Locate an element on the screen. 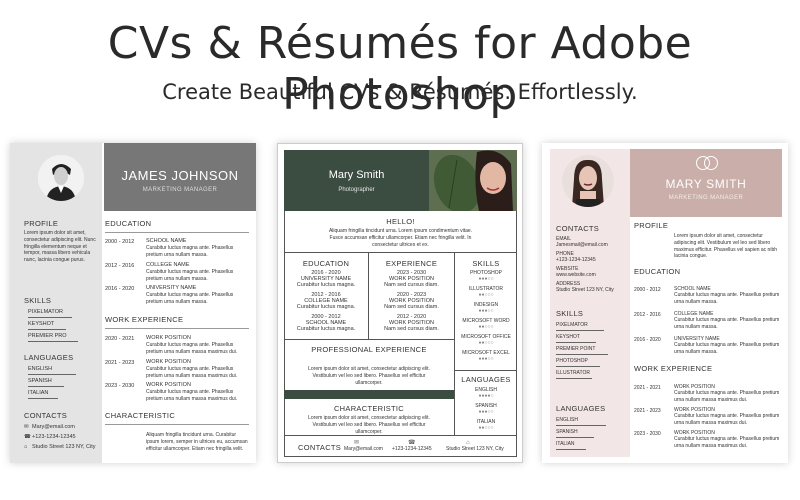 Image resolution: width=800 pixels, height=500 pixels. portrait-photo is located at coordinates (473, 180).